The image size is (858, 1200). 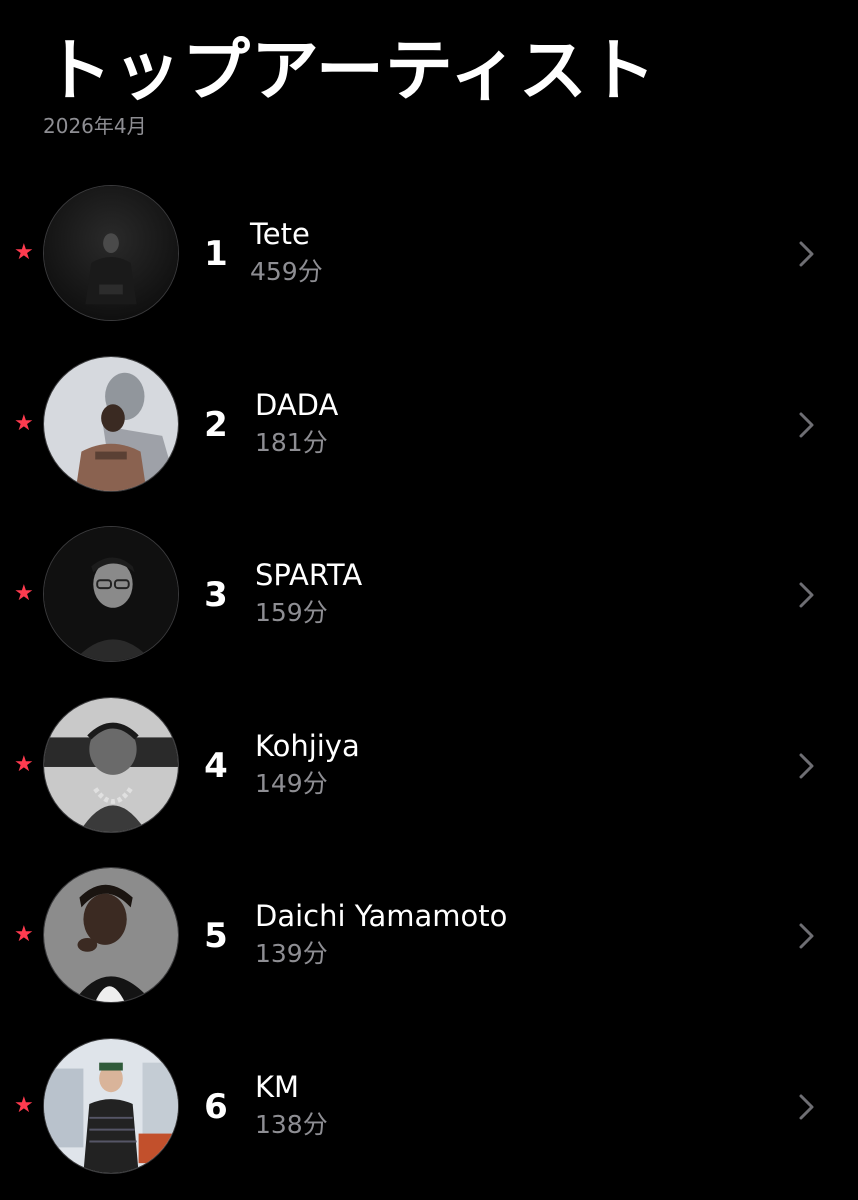 What do you see at coordinates (216, 765) in the screenshot?
I see `rank-number: 4` at bounding box center [216, 765].